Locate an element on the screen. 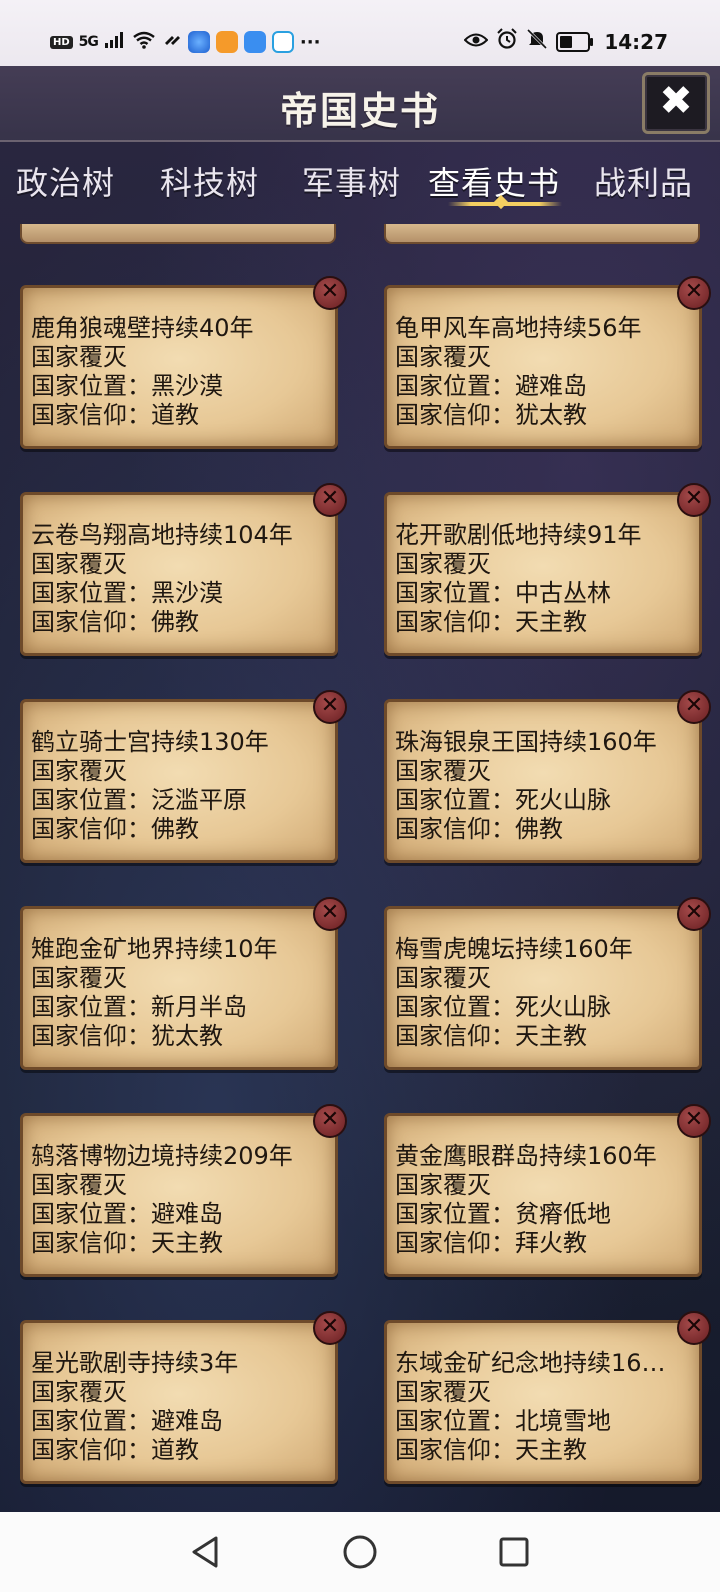 Image resolution: width=720 pixels, height=1592 pixels. card-text: 龟甲风车高地持续56年 国家覆灭 国家位置：避难岛 国家信仰：犹太教 is located at coordinates (544, 372).